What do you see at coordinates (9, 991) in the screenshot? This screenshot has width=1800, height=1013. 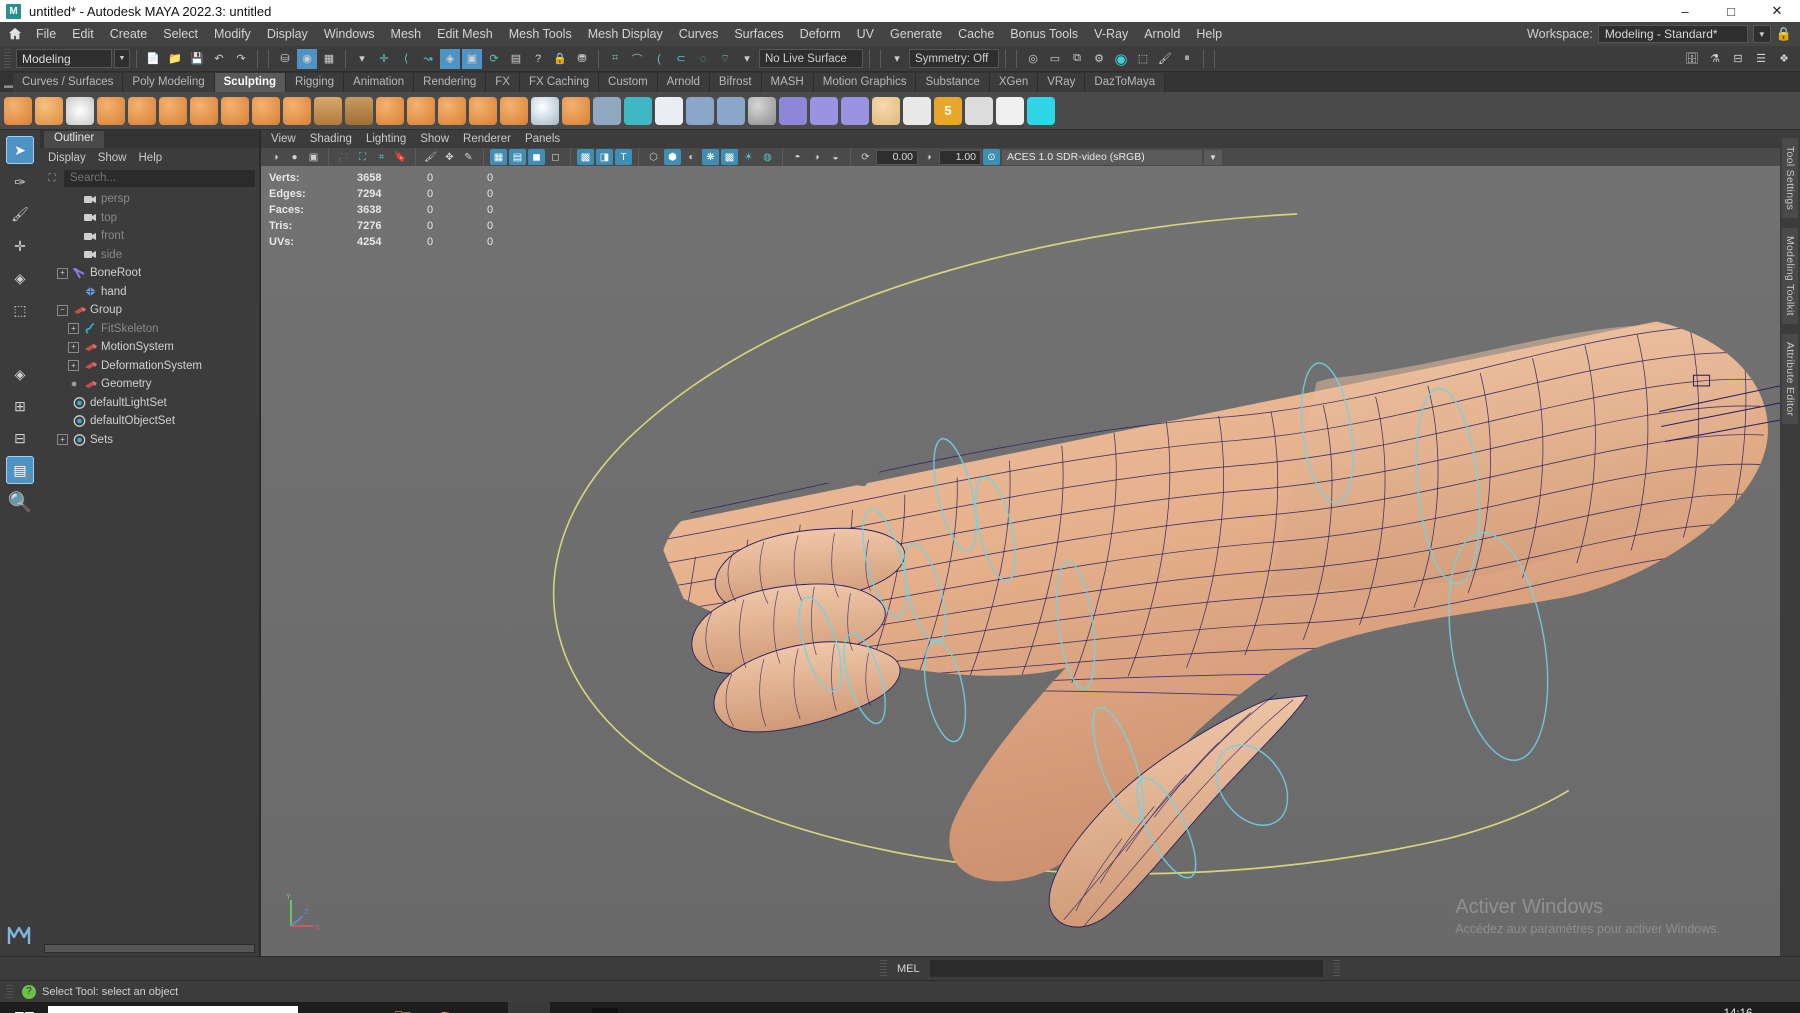 I see `help-line-grip` at bounding box center [9, 991].